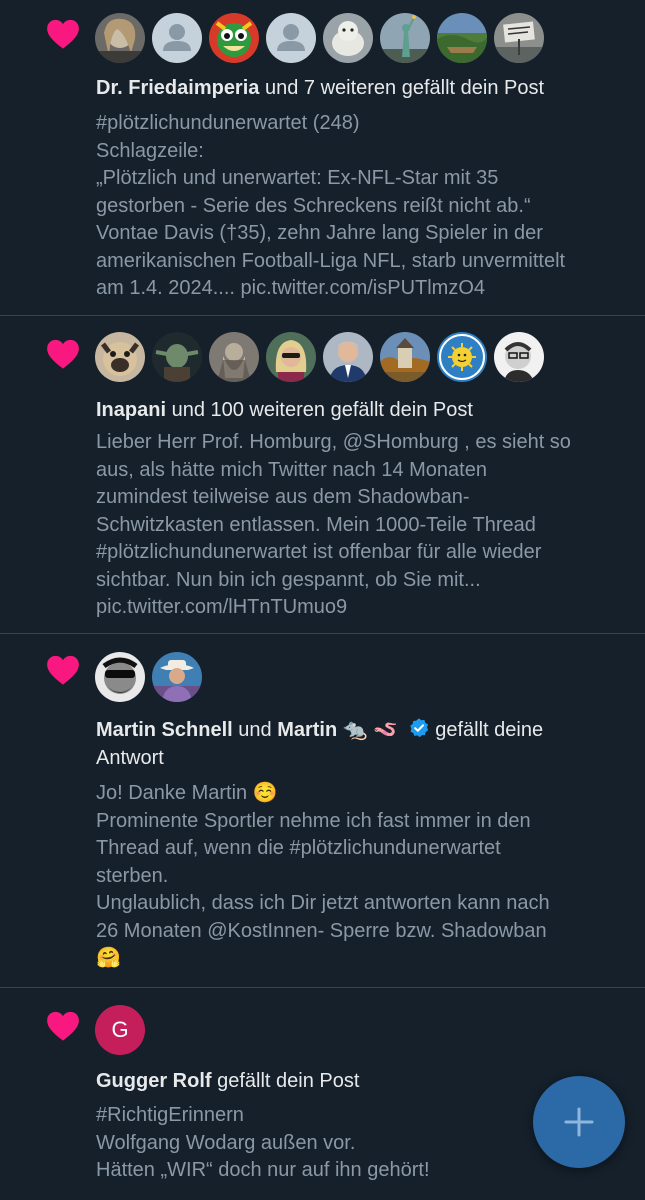  What do you see at coordinates (234, 357) in the screenshot?
I see `avatar-wizard` at bounding box center [234, 357].